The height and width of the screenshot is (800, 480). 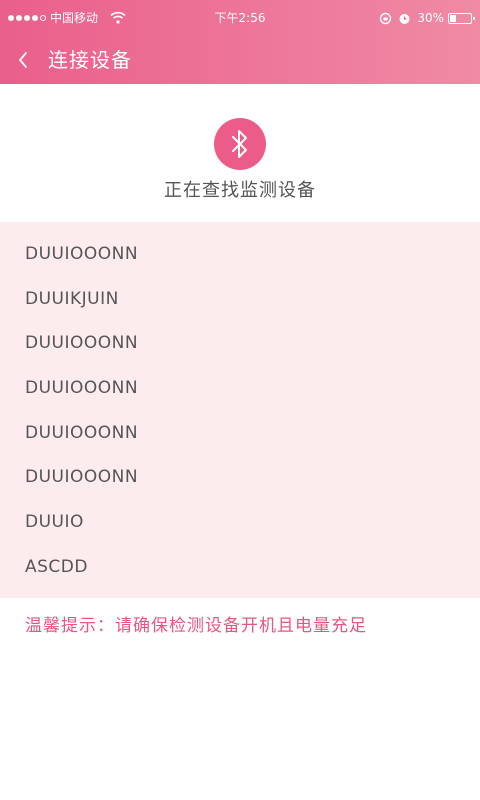 I want to click on battery-percent: 30%, so click(x=430, y=18).